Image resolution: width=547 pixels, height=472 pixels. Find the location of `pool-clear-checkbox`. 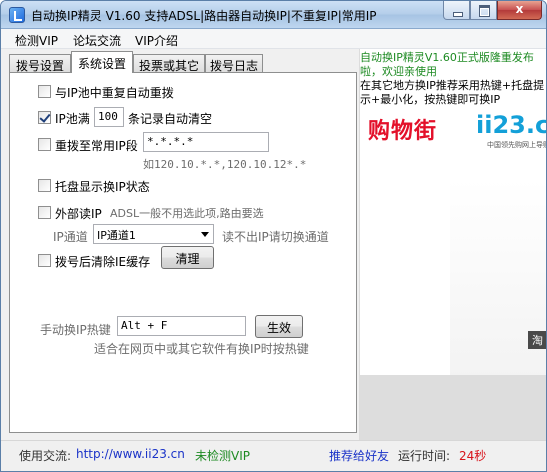

pool-clear-checkbox is located at coordinates (44, 117).